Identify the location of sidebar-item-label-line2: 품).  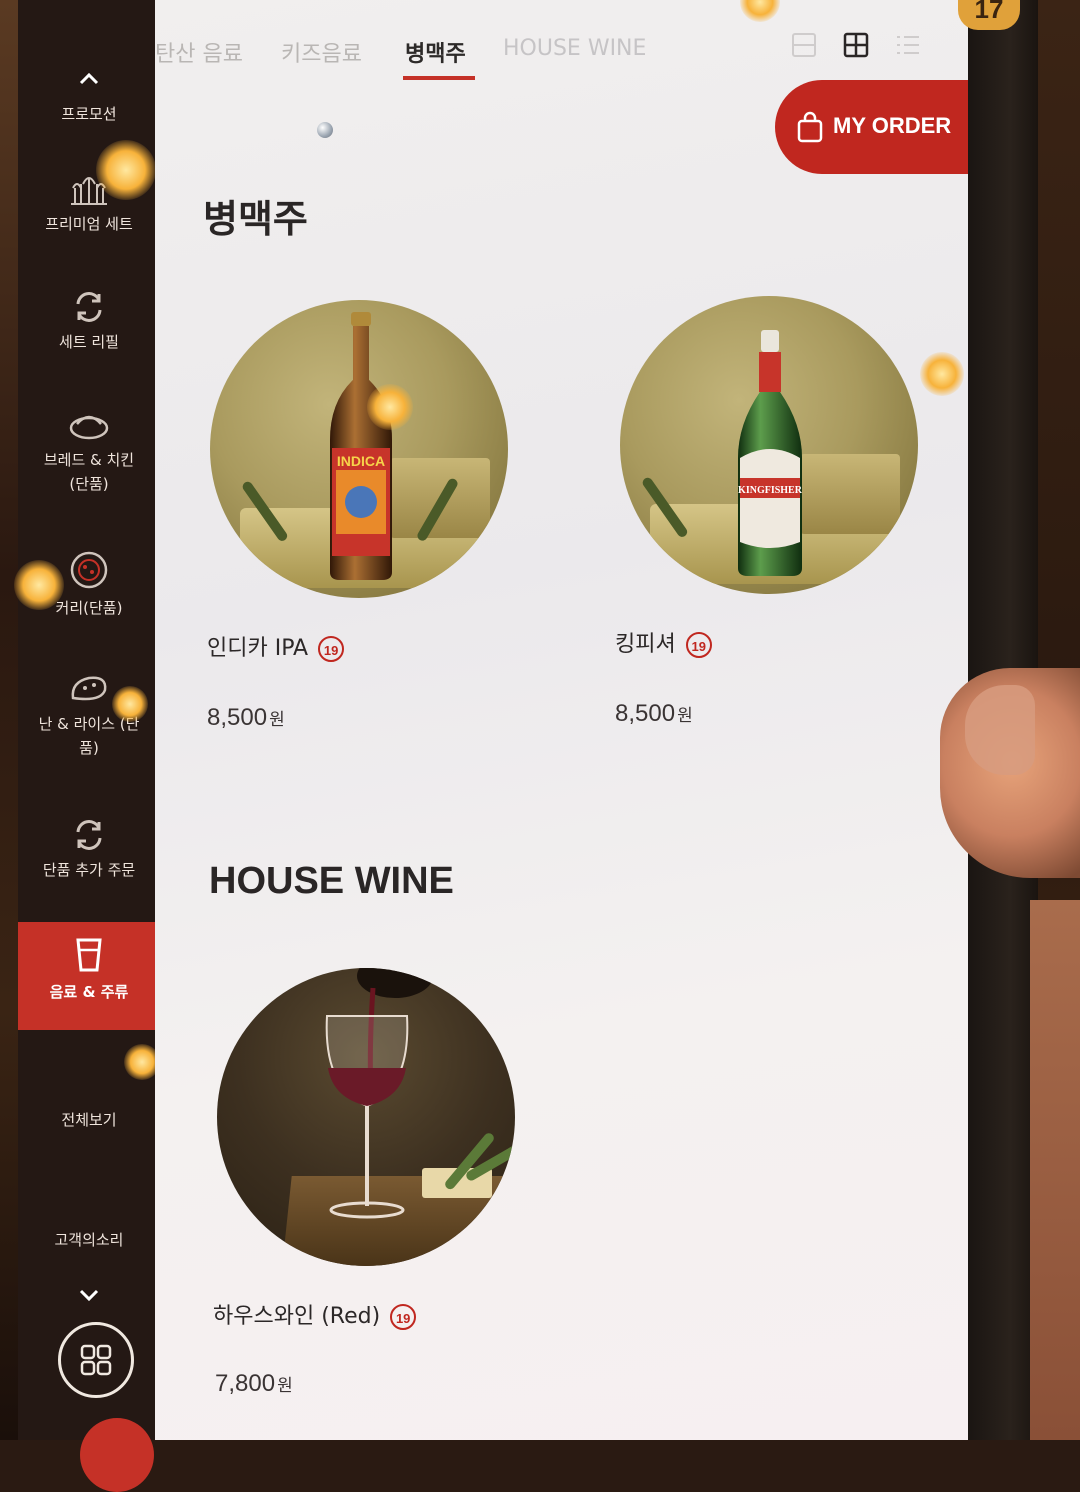
(89, 748).